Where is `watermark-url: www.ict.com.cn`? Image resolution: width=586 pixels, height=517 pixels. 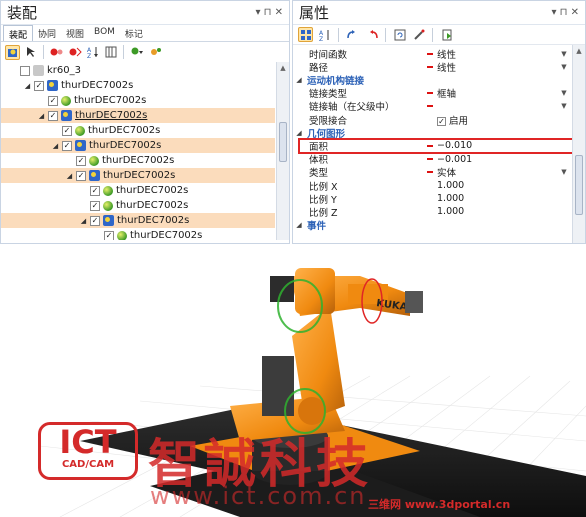
watermark-url: www.ict.com.cn is located at coordinates (258, 496).